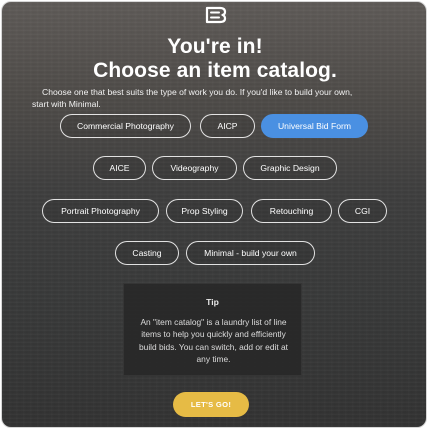 This screenshot has height=430, width=429. What do you see at coordinates (290, 168) in the screenshot?
I see `catalog-option-graphic-design: Graphic Design` at bounding box center [290, 168].